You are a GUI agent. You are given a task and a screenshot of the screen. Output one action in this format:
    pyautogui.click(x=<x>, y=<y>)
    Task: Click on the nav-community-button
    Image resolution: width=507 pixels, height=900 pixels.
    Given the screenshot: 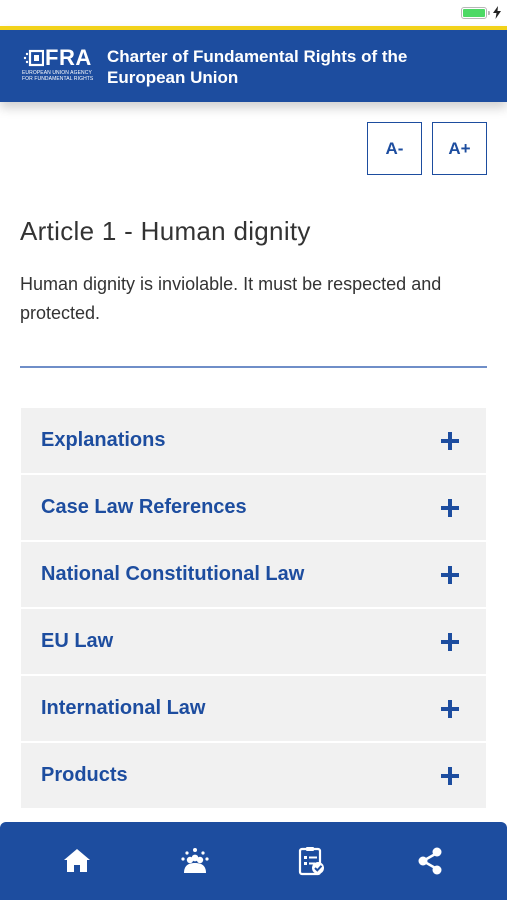 What is the action you would take?
    pyautogui.click(x=195, y=861)
    